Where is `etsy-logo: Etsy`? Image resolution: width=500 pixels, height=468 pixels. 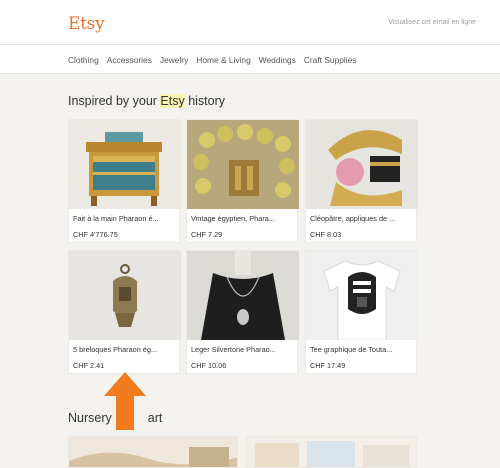 etsy-logo: Etsy is located at coordinates (86, 24).